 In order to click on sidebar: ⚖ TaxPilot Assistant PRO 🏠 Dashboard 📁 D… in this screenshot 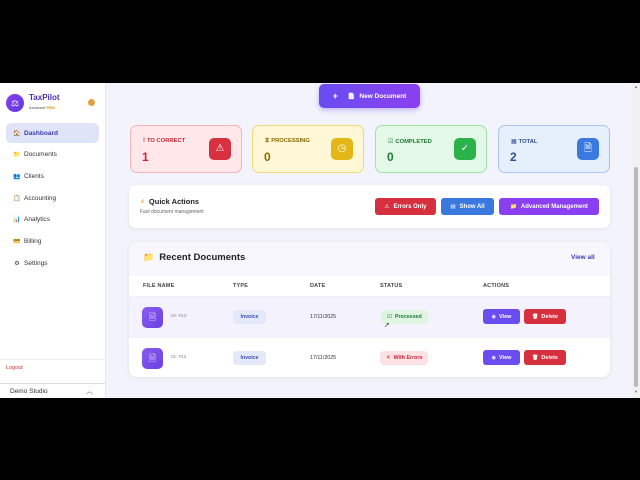, I will do `click(53, 240)`.